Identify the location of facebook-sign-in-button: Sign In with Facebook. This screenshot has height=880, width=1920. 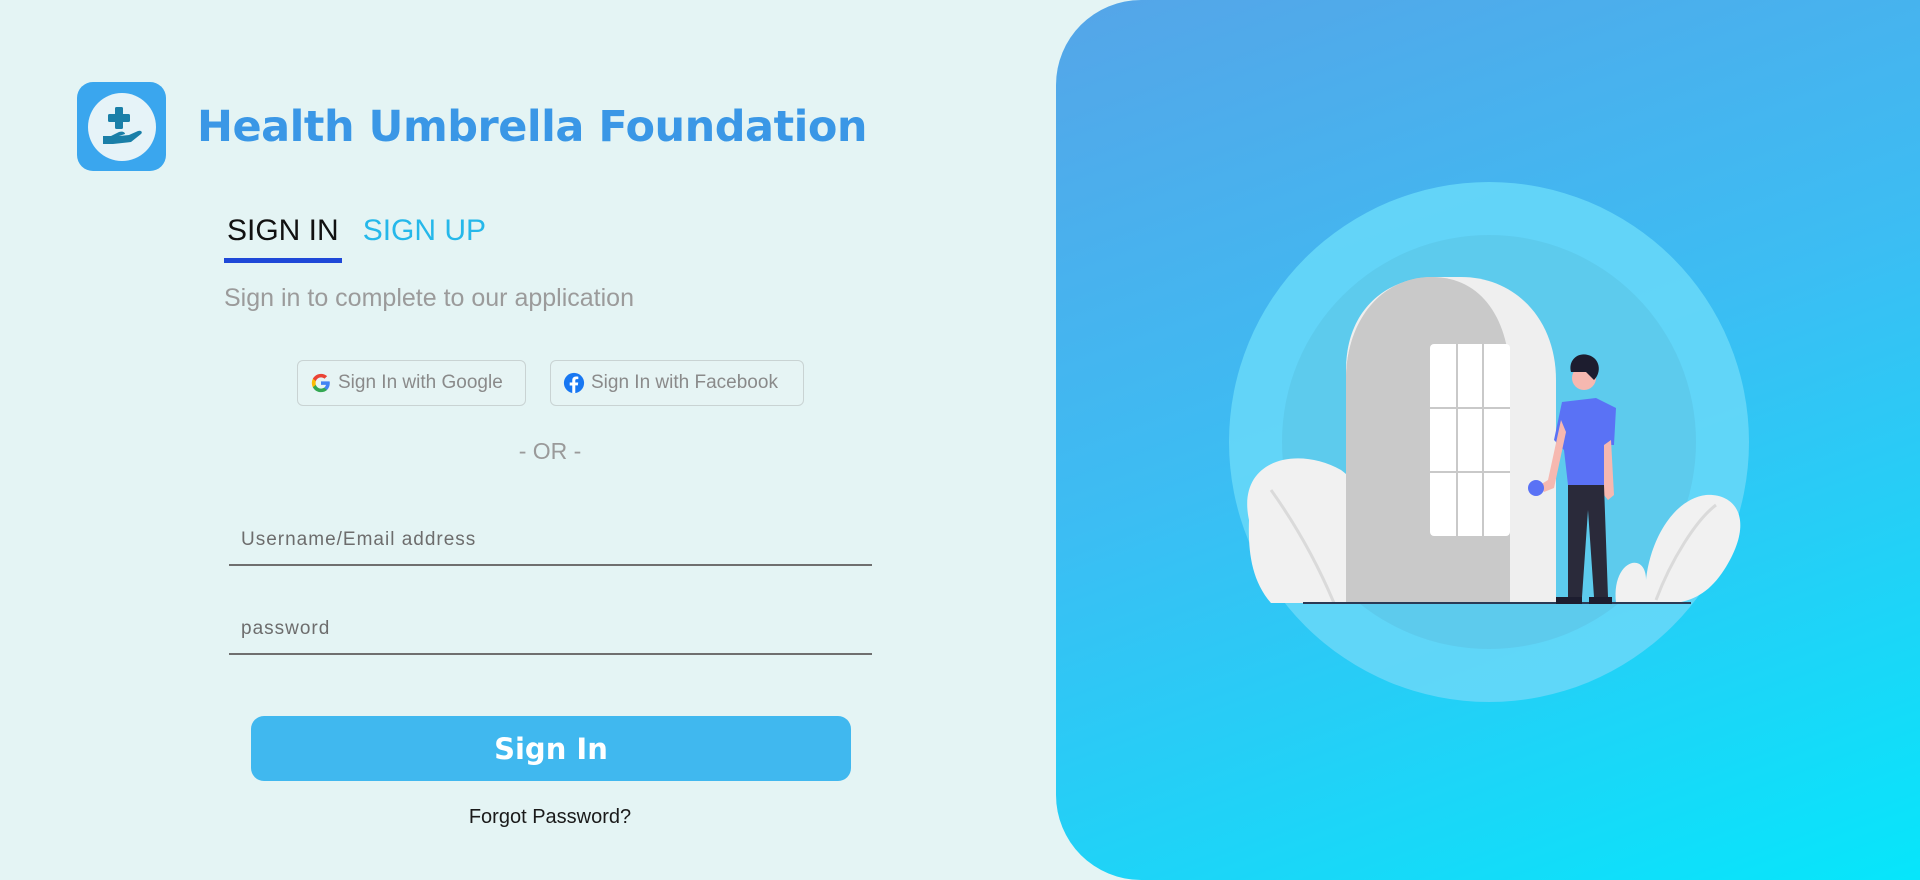
(677, 383).